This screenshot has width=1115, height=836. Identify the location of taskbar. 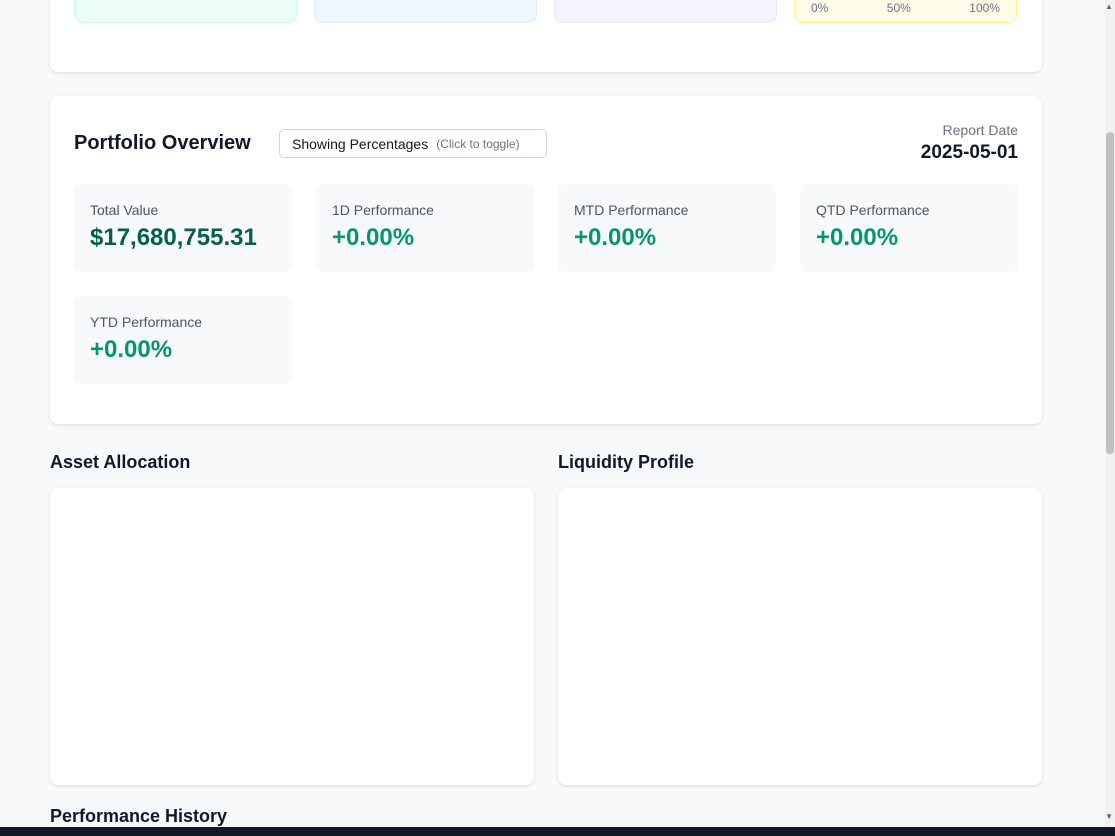
(557, 831).